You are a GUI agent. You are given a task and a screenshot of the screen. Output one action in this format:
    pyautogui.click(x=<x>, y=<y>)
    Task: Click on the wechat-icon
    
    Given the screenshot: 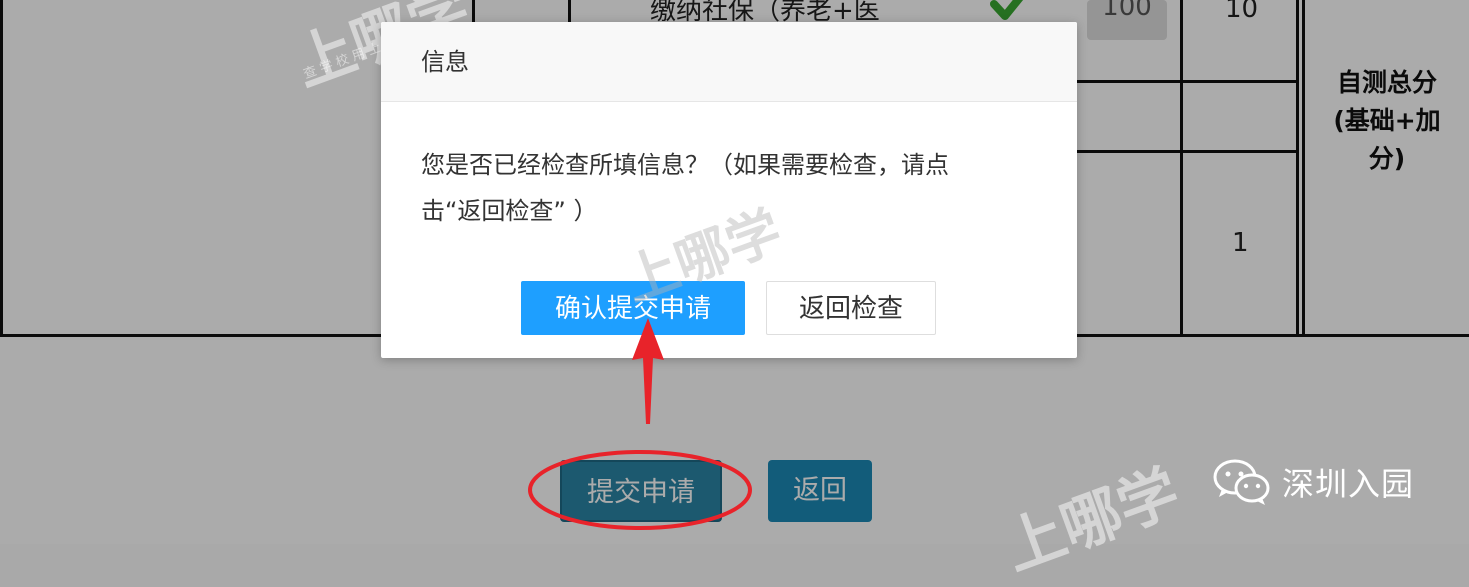 What is the action you would take?
    pyautogui.click(x=1241, y=482)
    